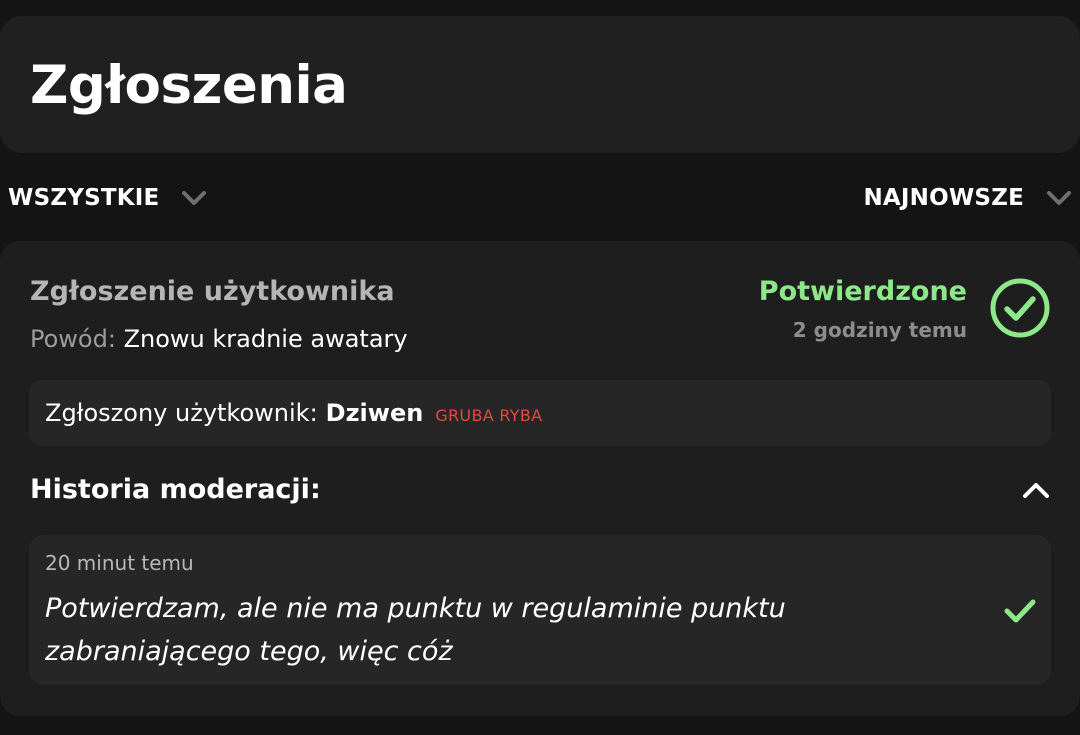  What do you see at coordinates (73, 339) in the screenshot?
I see `reason-label: Powód:` at bounding box center [73, 339].